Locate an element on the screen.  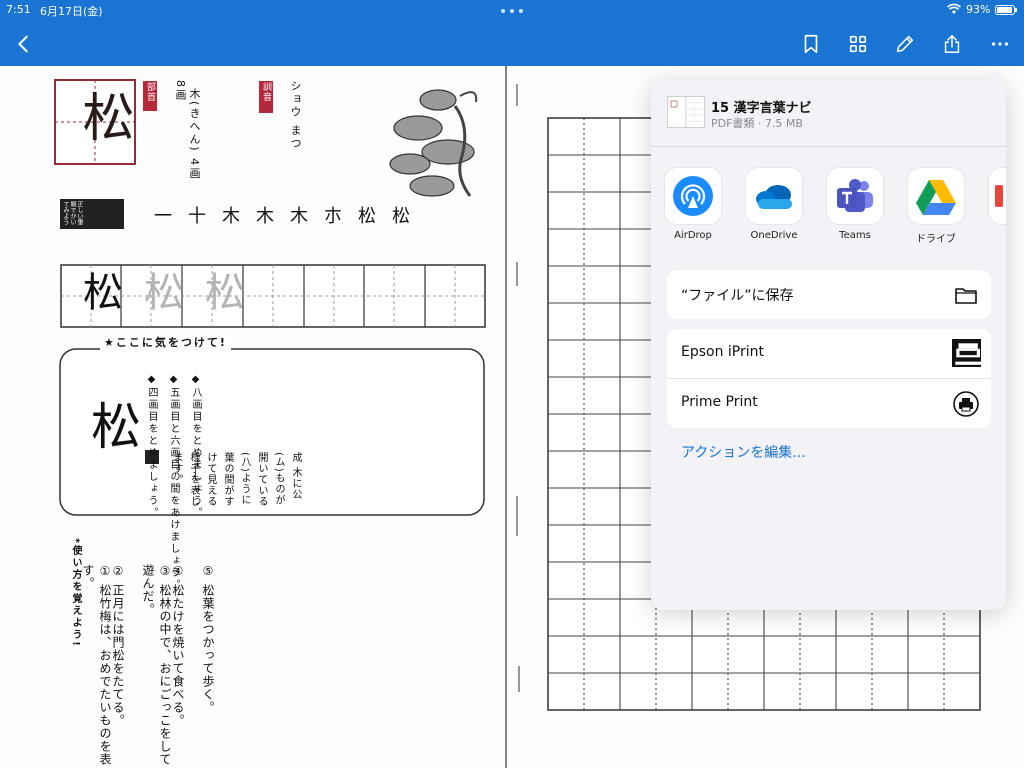
share-app-label: AirDrop is located at coordinates (693, 235).